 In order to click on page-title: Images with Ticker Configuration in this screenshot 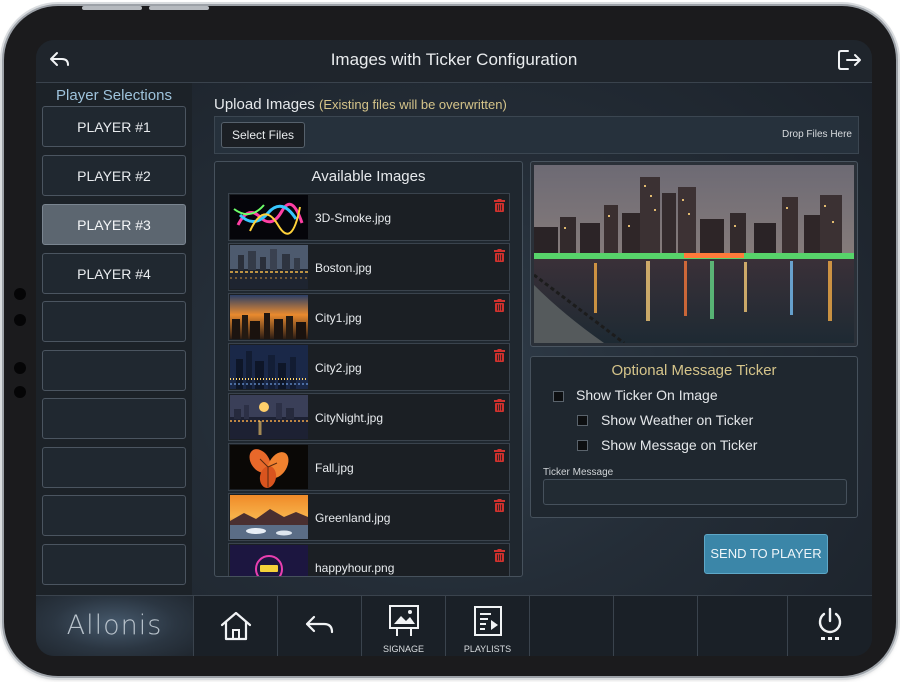, I will do `click(454, 59)`.